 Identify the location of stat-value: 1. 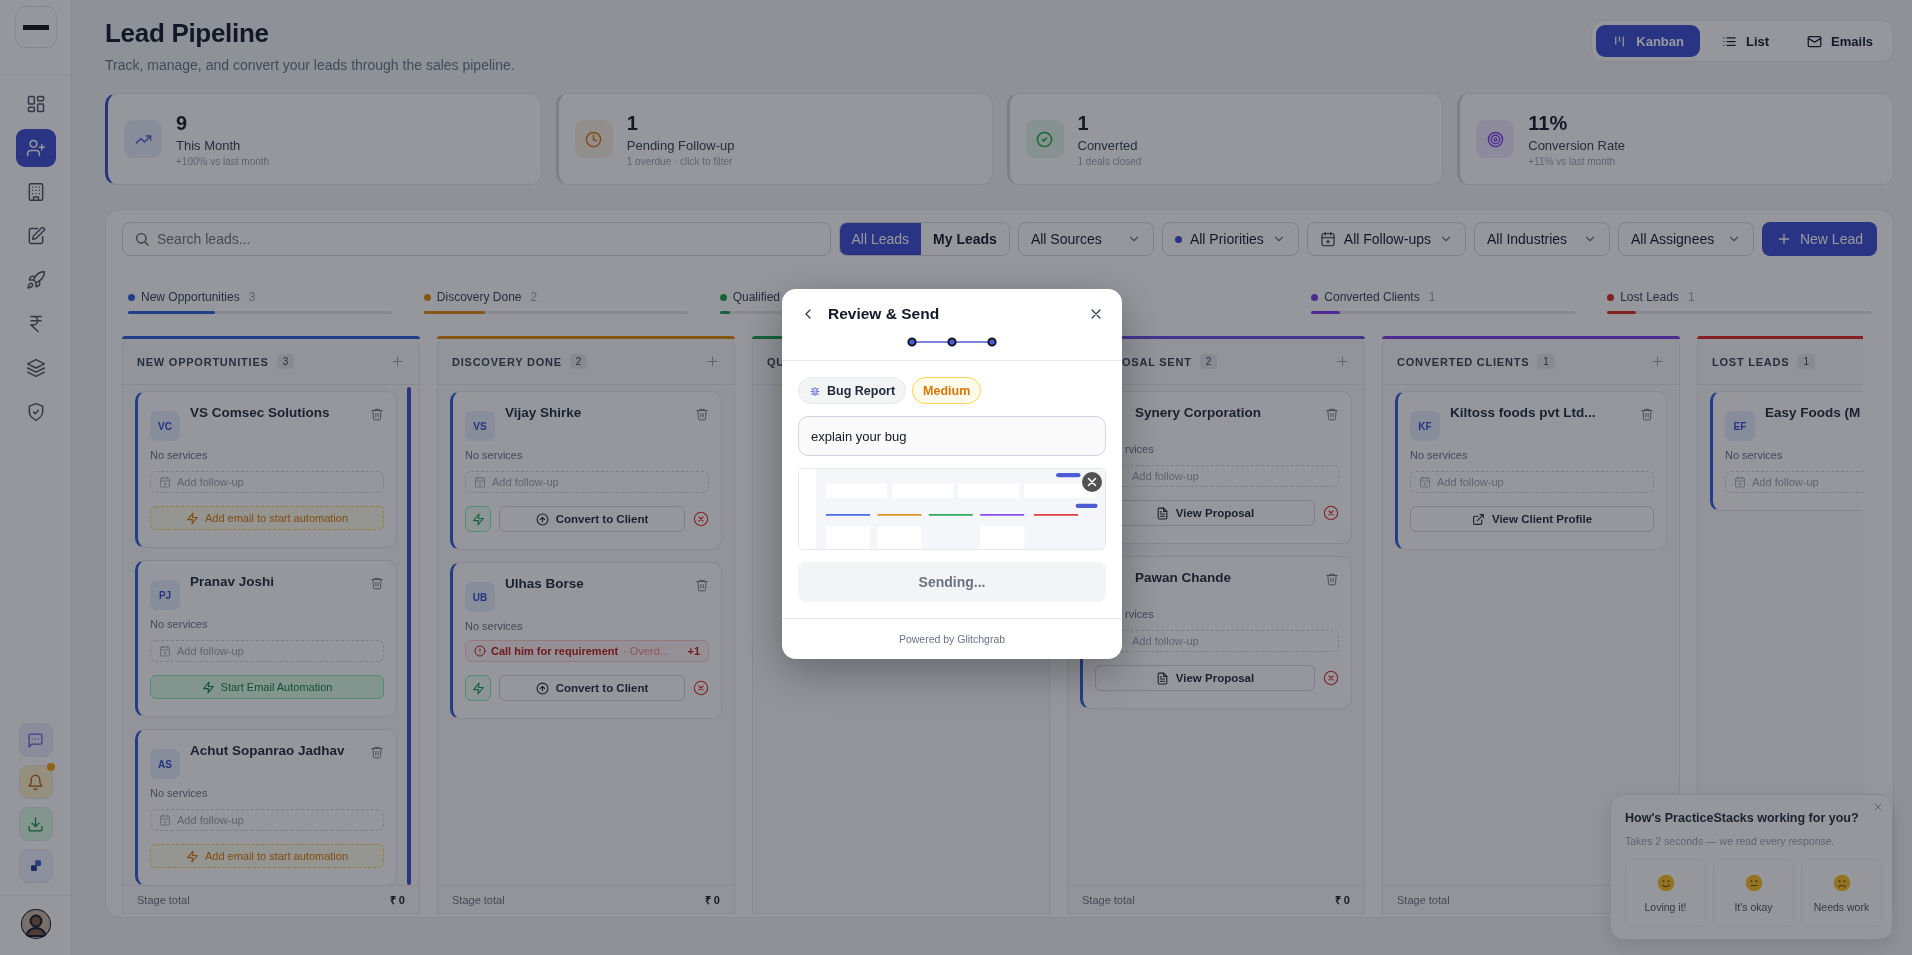
(1083, 123).